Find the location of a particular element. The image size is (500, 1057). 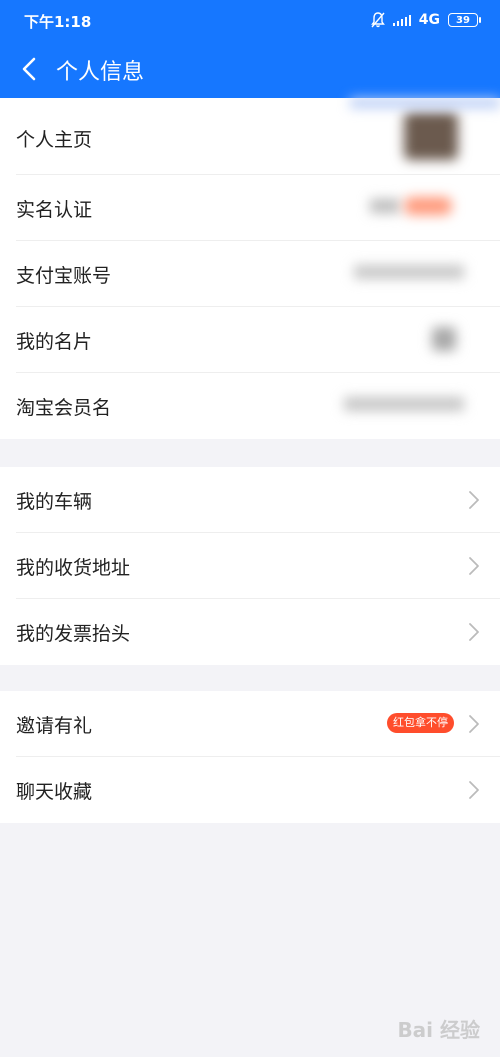

list-item-label: 我的发票抬头 is located at coordinates (73, 634).